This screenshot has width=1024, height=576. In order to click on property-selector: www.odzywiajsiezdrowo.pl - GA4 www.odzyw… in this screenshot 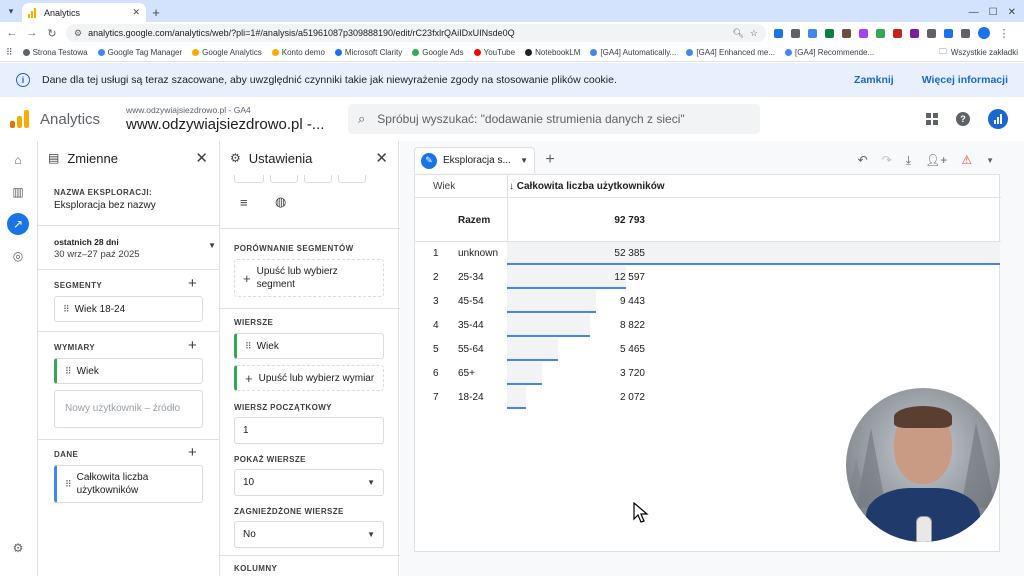, I will do `click(231, 119)`.